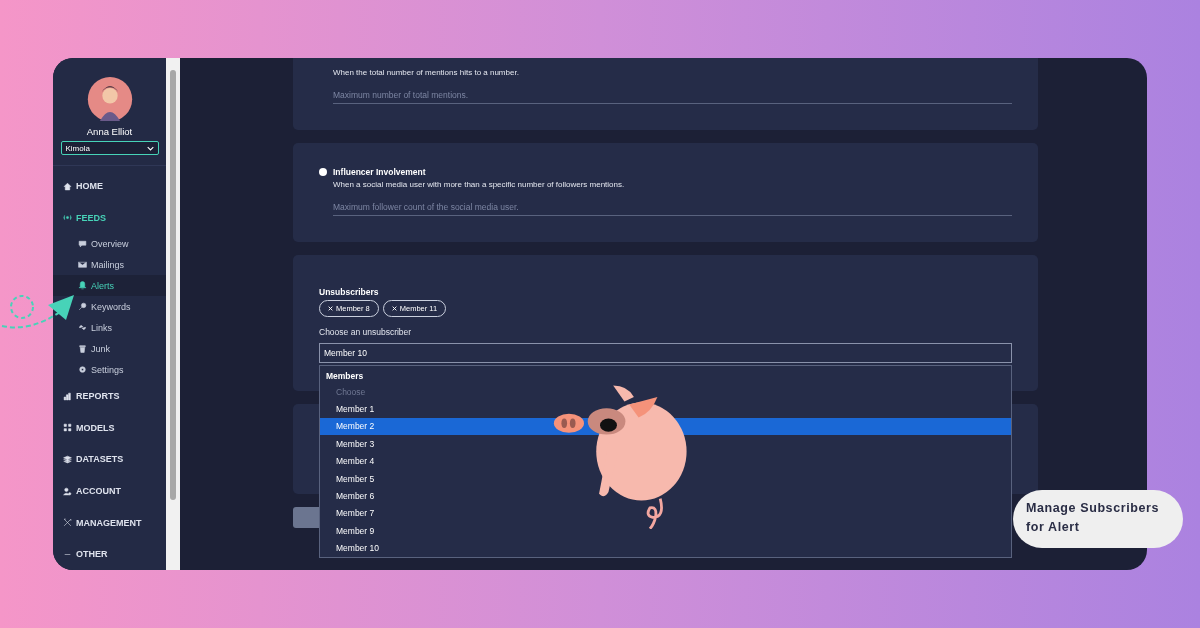 Image resolution: width=1200 pixels, height=628 pixels. What do you see at coordinates (109, 148) in the screenshot?
I see `workspace-select: Kimola` at bounding box center [109, 148].